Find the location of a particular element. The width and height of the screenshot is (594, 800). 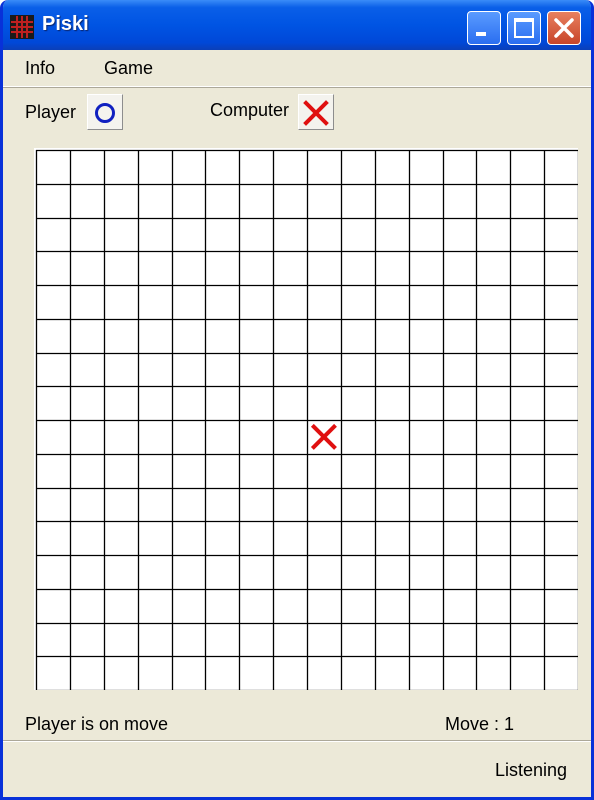

menu-bar: Info Game is located at coordinates (297, 68).